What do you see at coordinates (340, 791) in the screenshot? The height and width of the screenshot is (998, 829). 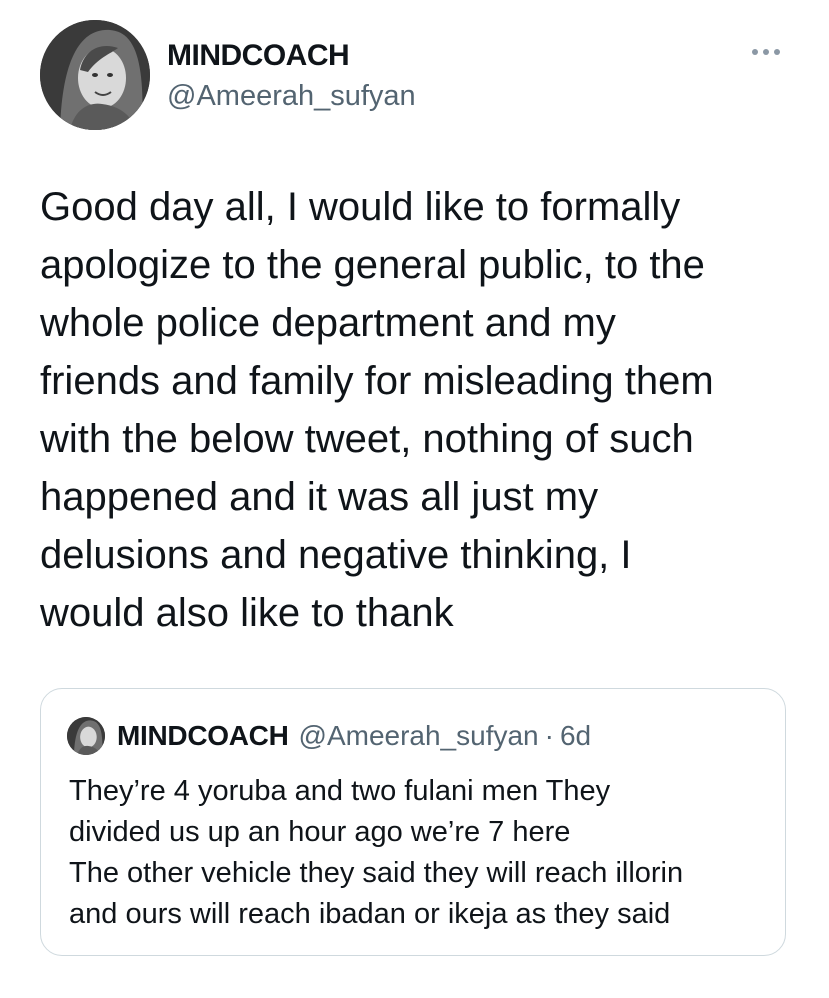 I see `quoted-text-line: They’re 4 yoruba and two fulani men They` at bounding box center [340, 791].